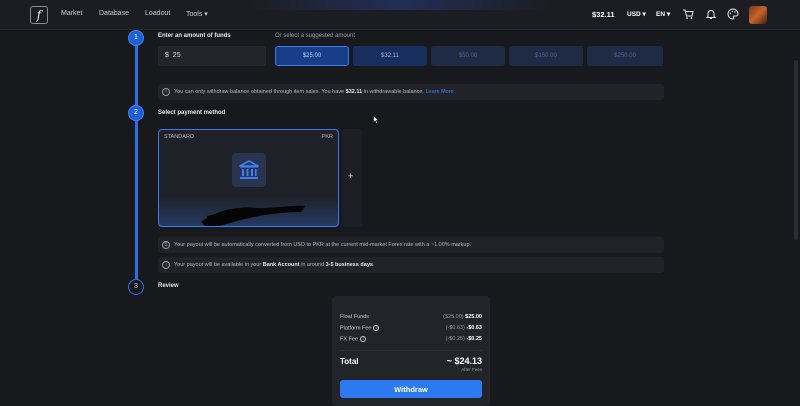  Describe the element at coordinates (688, 14) in the screenshot. I see `cart-icon` at that location.